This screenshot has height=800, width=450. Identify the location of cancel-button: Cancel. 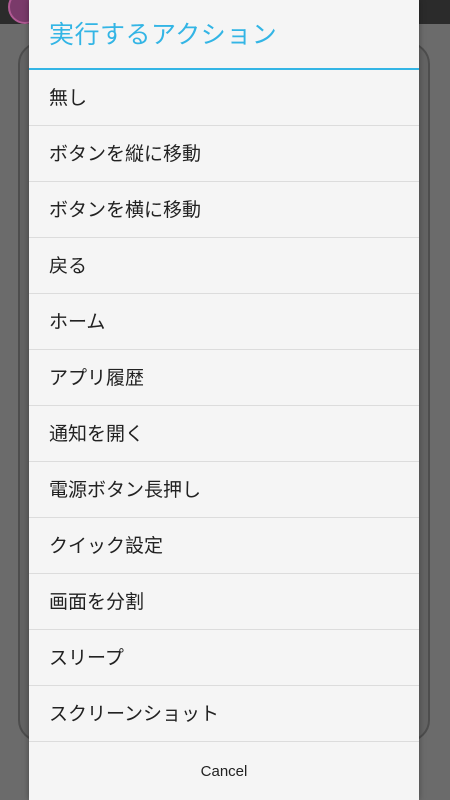
(224, 771).